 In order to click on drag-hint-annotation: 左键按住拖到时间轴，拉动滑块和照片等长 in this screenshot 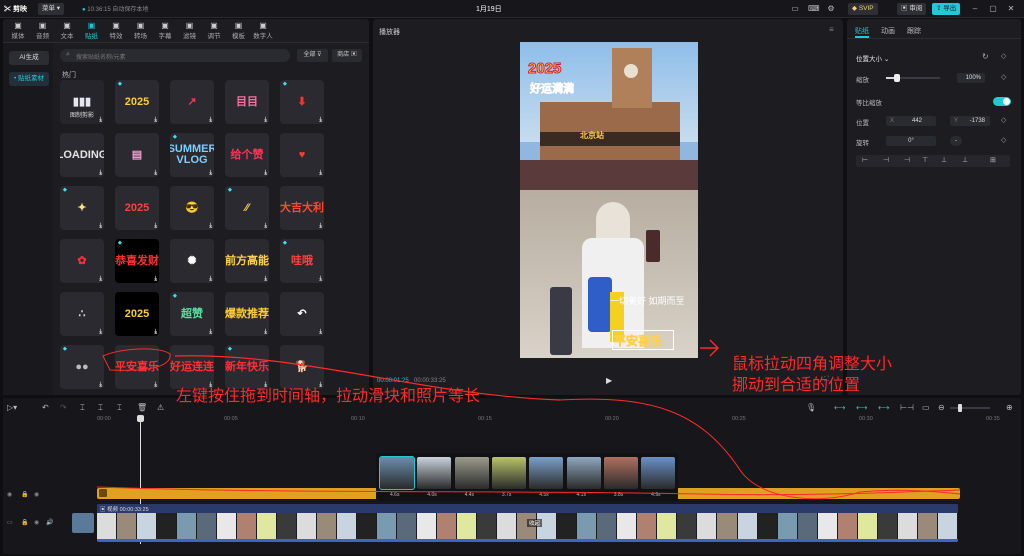, I will do `click(328, 395)`.